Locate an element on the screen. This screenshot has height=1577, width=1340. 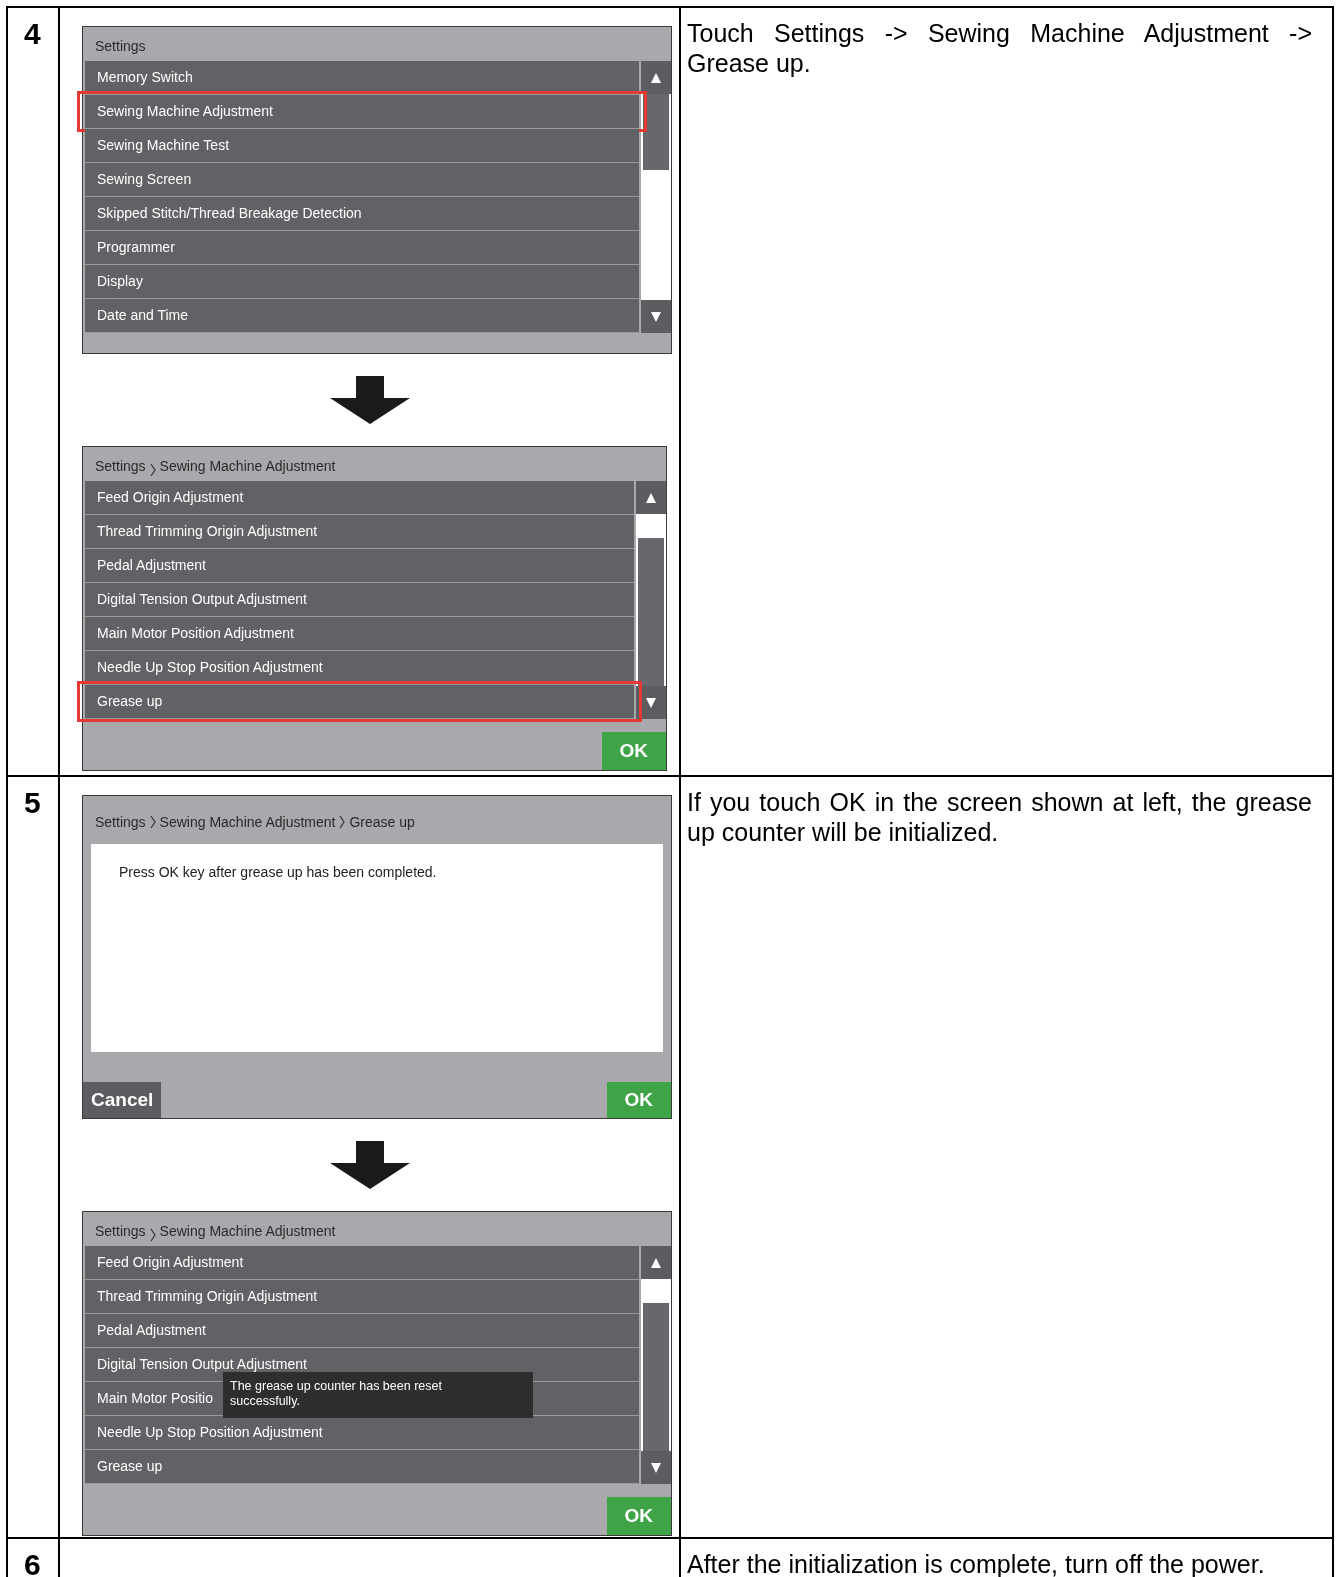
message-text: Press OK key after grease up has been completed. is located at coordinates (278, 872).